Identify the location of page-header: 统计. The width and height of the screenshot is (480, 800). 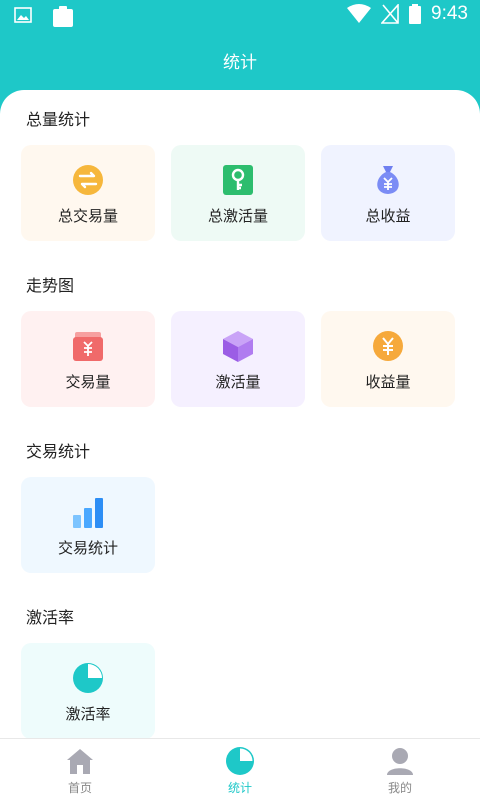
(240, 60).